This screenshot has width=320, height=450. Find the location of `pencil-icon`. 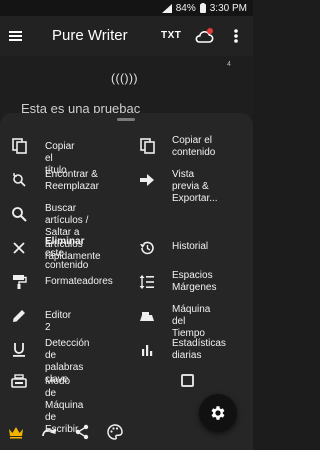

pencil-icon is located at coordinates (19, 316).